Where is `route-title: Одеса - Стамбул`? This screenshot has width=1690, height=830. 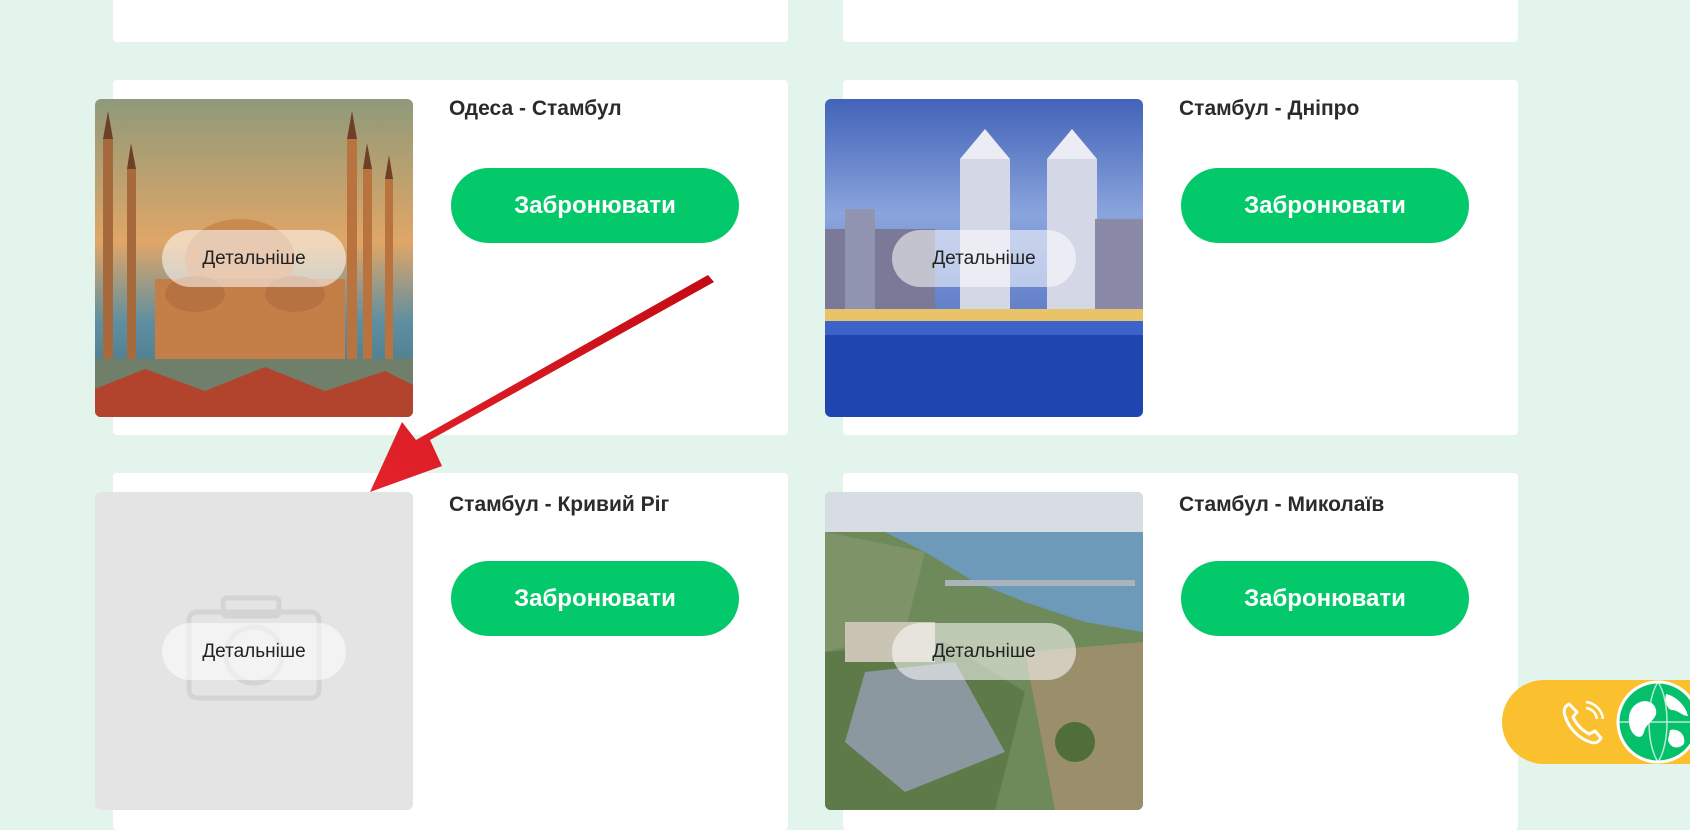
route-title: Одеса - Стамбул is located at coordinates (535, 108).